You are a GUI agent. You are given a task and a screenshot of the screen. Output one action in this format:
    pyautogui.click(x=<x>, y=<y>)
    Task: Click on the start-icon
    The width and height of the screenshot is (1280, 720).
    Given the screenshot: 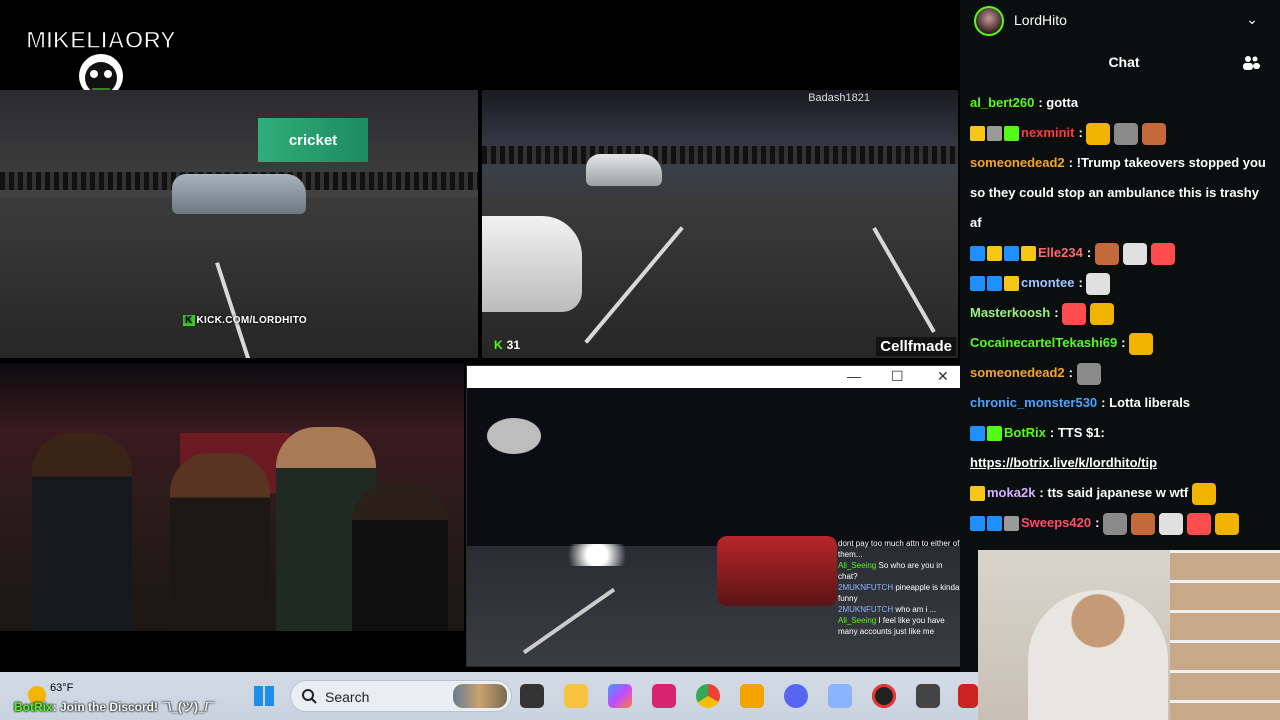 What is the action you would take?
    pyautogui.click(x=264, y=696)
    